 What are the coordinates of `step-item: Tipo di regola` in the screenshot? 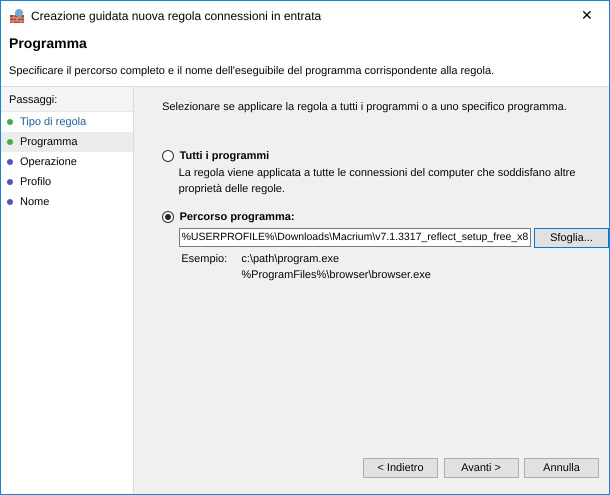 It's located at (67, 122).